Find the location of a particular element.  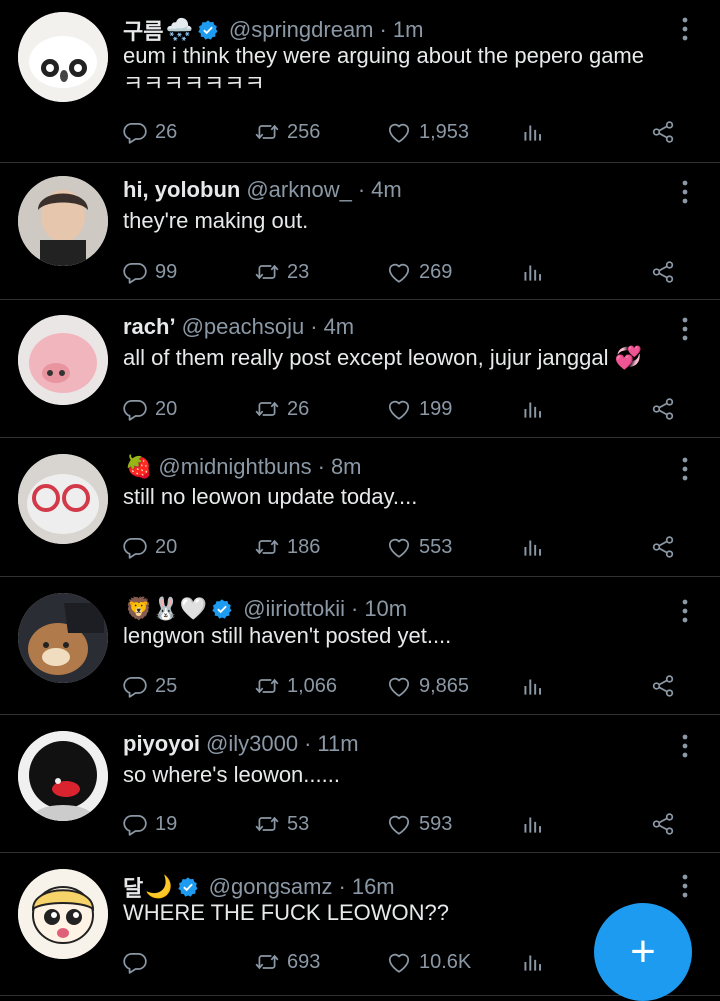

retweet-button: 53 is located at coordinates (281, 824).